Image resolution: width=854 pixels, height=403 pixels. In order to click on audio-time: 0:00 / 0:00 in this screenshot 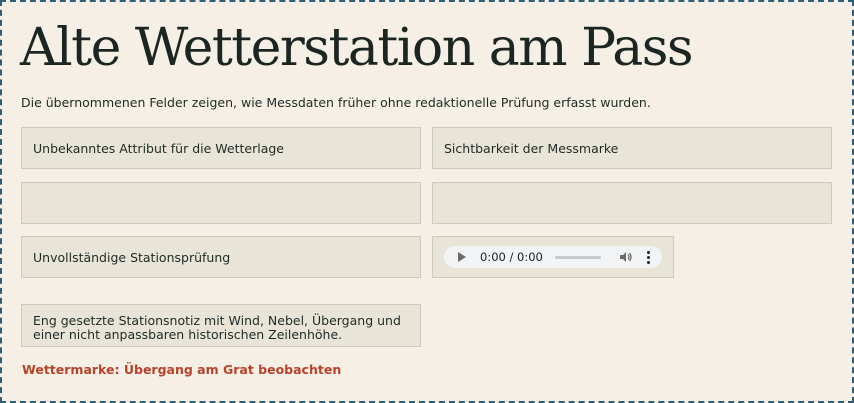, I will do `click(511, 257)`.